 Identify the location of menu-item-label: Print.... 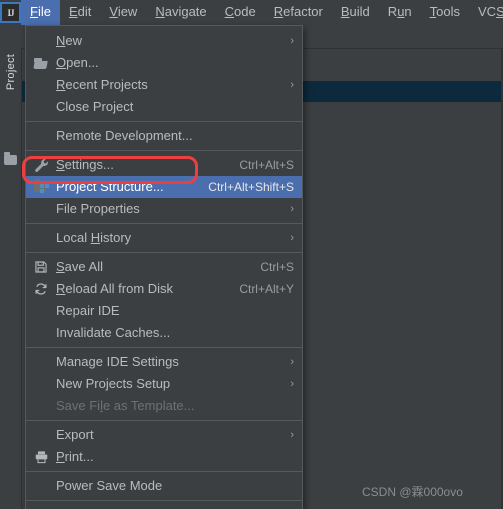
(75, 456).